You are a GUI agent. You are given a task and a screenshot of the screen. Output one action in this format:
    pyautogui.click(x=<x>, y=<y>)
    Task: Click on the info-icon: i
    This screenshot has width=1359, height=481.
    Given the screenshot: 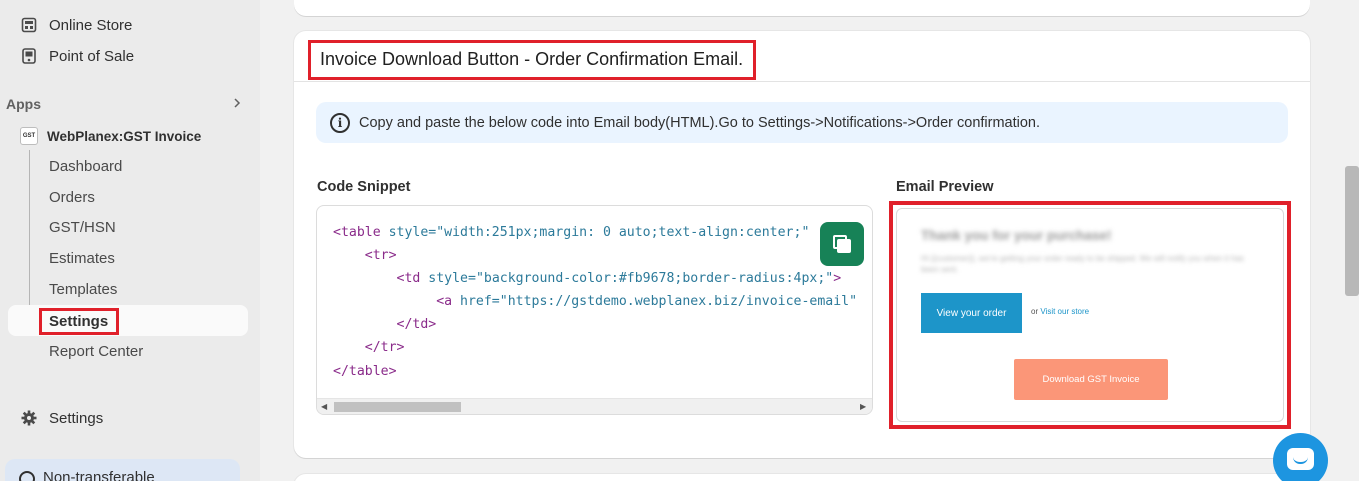 What is the action you would take?
    pyautogui.click(x=340, y=122)
    